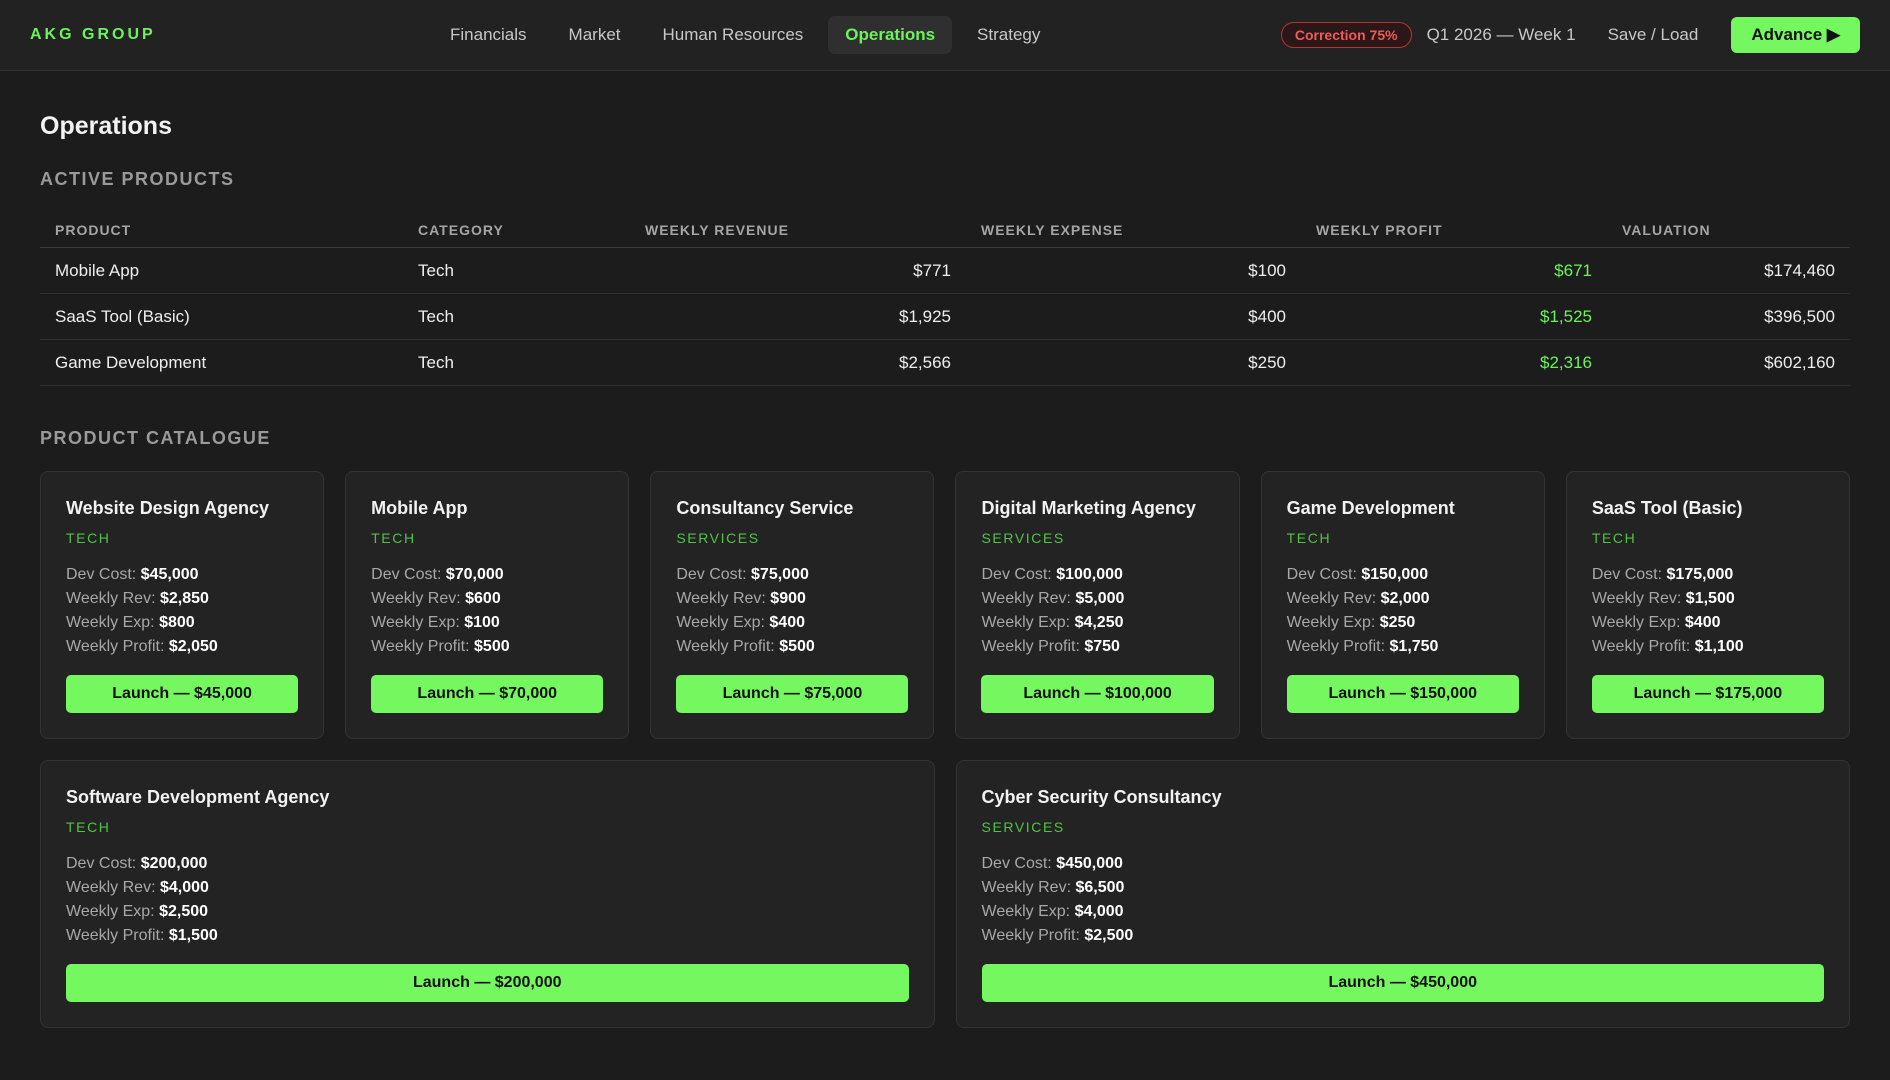  I want to click on cell-product: SaaS Tool (Basic), so click(221, 316).